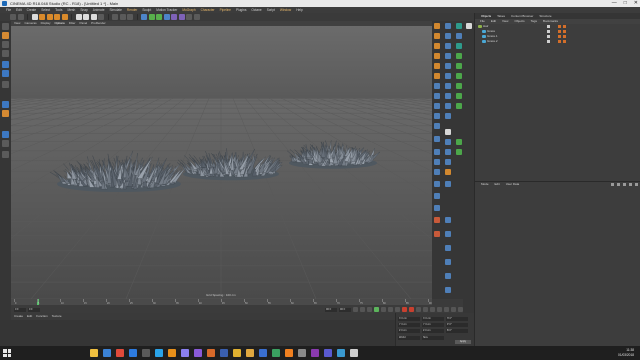  What do you see at coordinates (345, 309) in the screenshot?
I see `max-frame-field: 90 F` at bounding box center [345, 309].